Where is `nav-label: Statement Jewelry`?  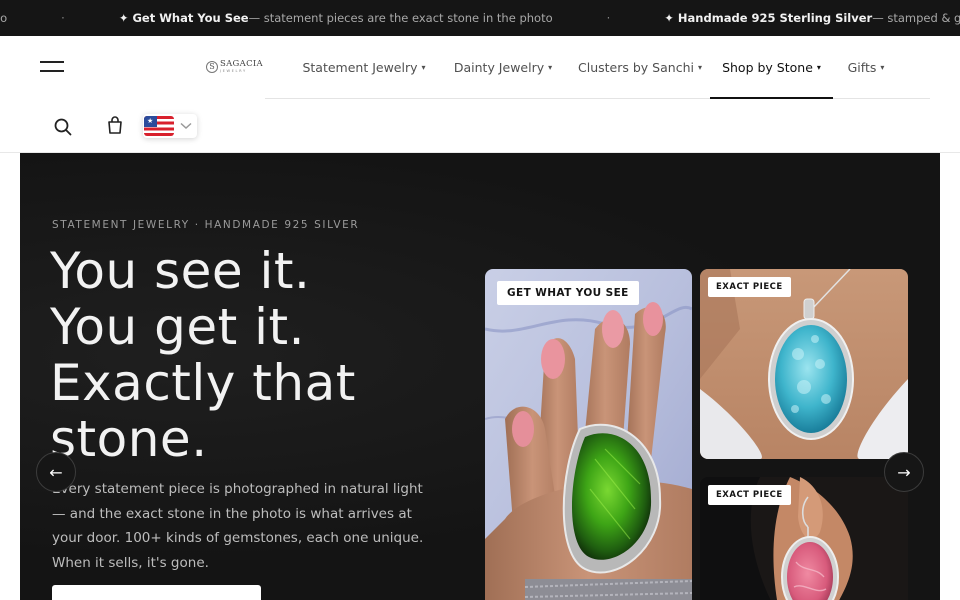 nav-label: Statement Jewelry is located at coordinates (360, 67).